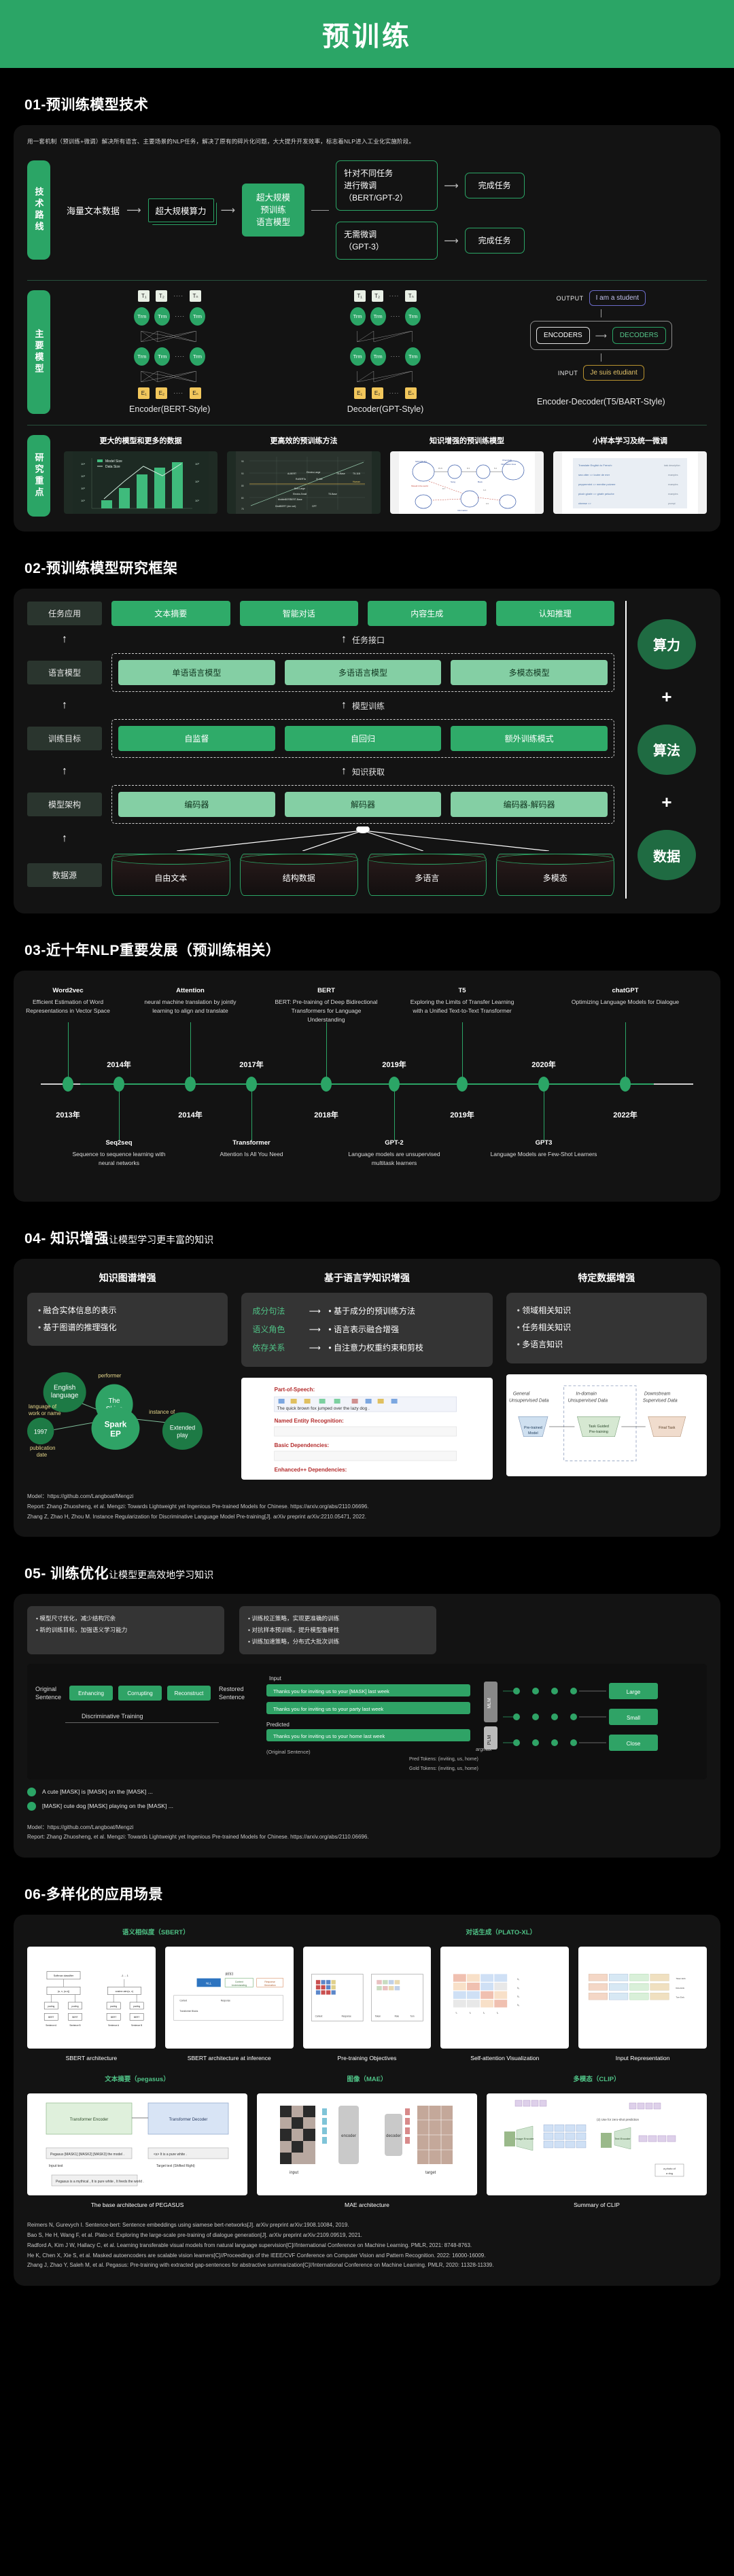 Image resolution: width=734 pixels, height=2576 pixels. I want to click on fw-row-datasource: 数据源 自由文本 结构数据 多语言 多模态, so click(320, 875).